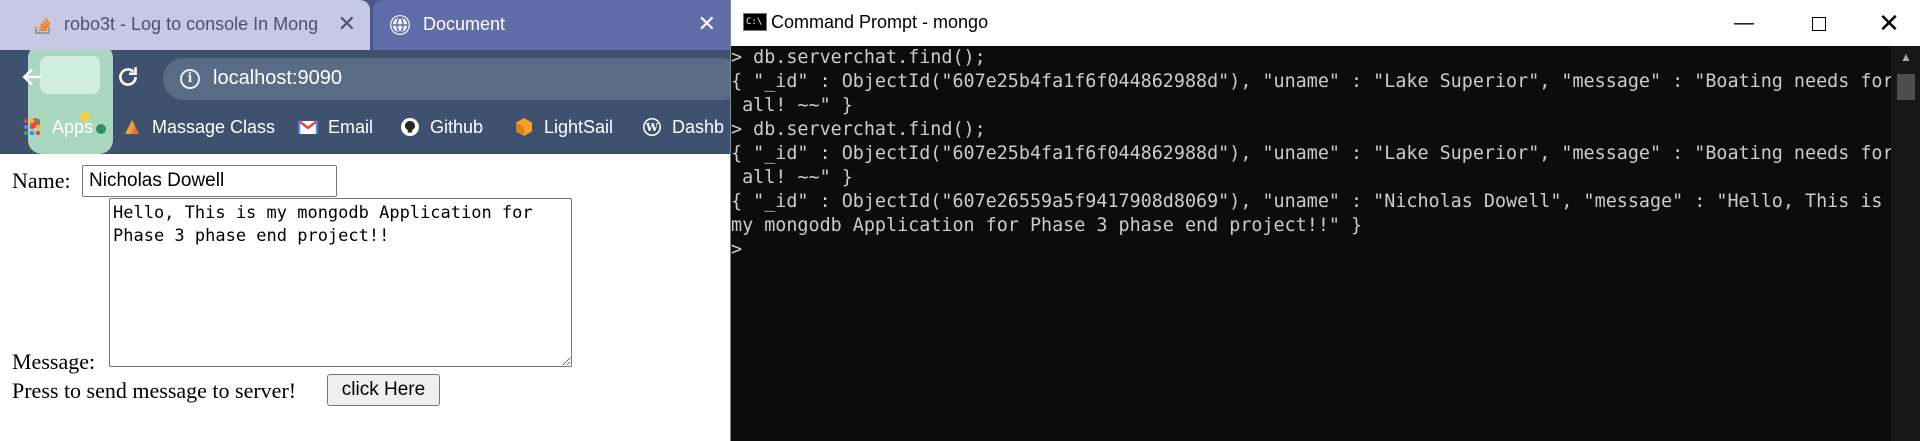  What do you see at coordinates (351, 126) in the screenshot?
I see `bookmark-label: Email` at bounding box center [351, 126].